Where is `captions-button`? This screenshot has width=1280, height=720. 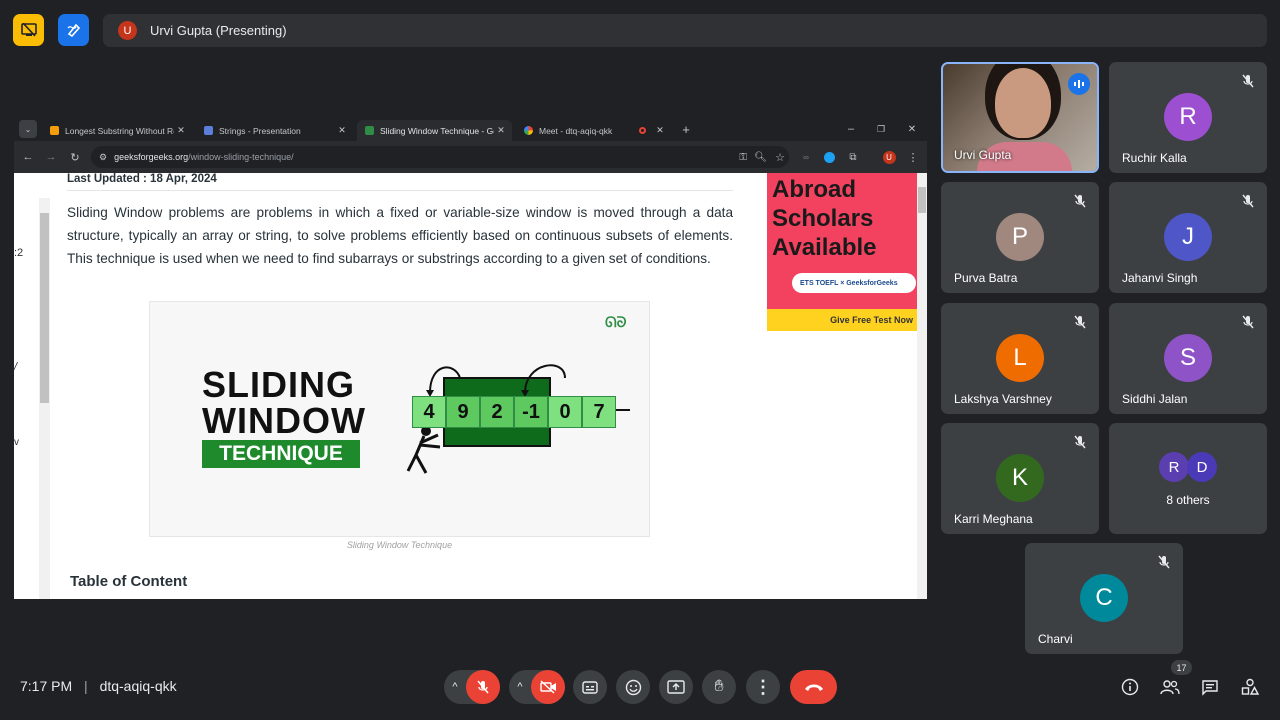 captions-button is located at coordinates (590, 687).